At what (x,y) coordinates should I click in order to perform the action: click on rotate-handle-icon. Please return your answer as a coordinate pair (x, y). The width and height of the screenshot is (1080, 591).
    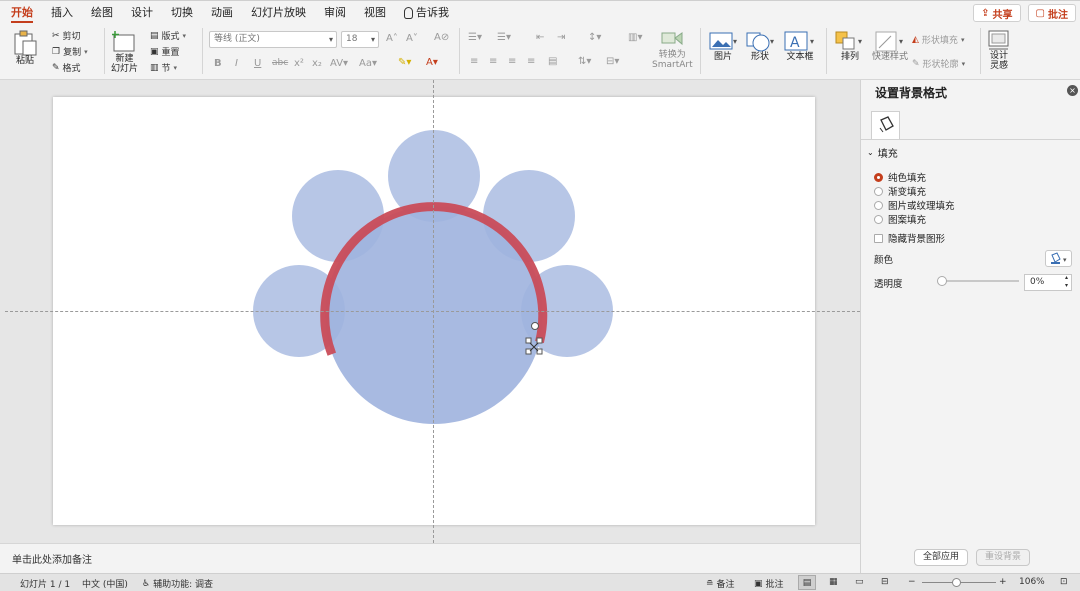
    Looking at the image, I should click on (535, 326).